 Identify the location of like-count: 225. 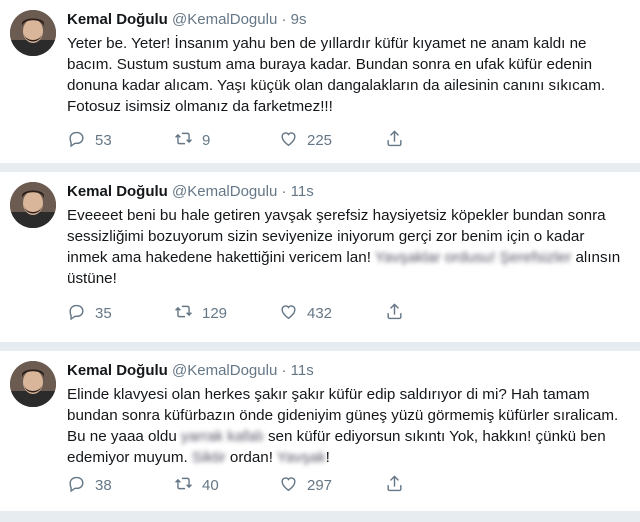
(320, 140).